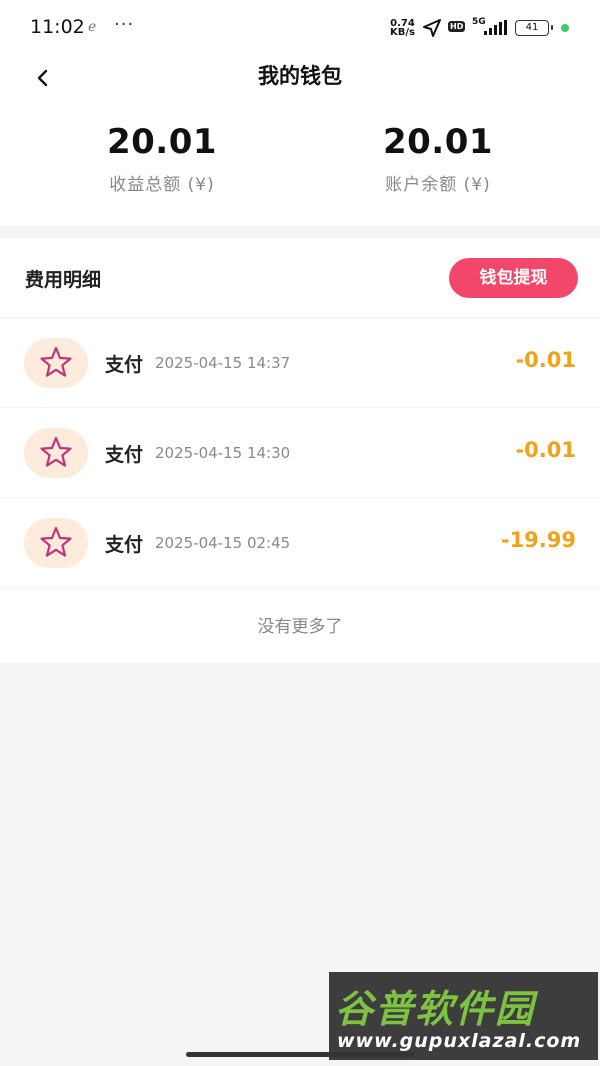 This screenshot has width=600, height=1066. I want to click on leaf-icon: ℯ, so click(92, 27).